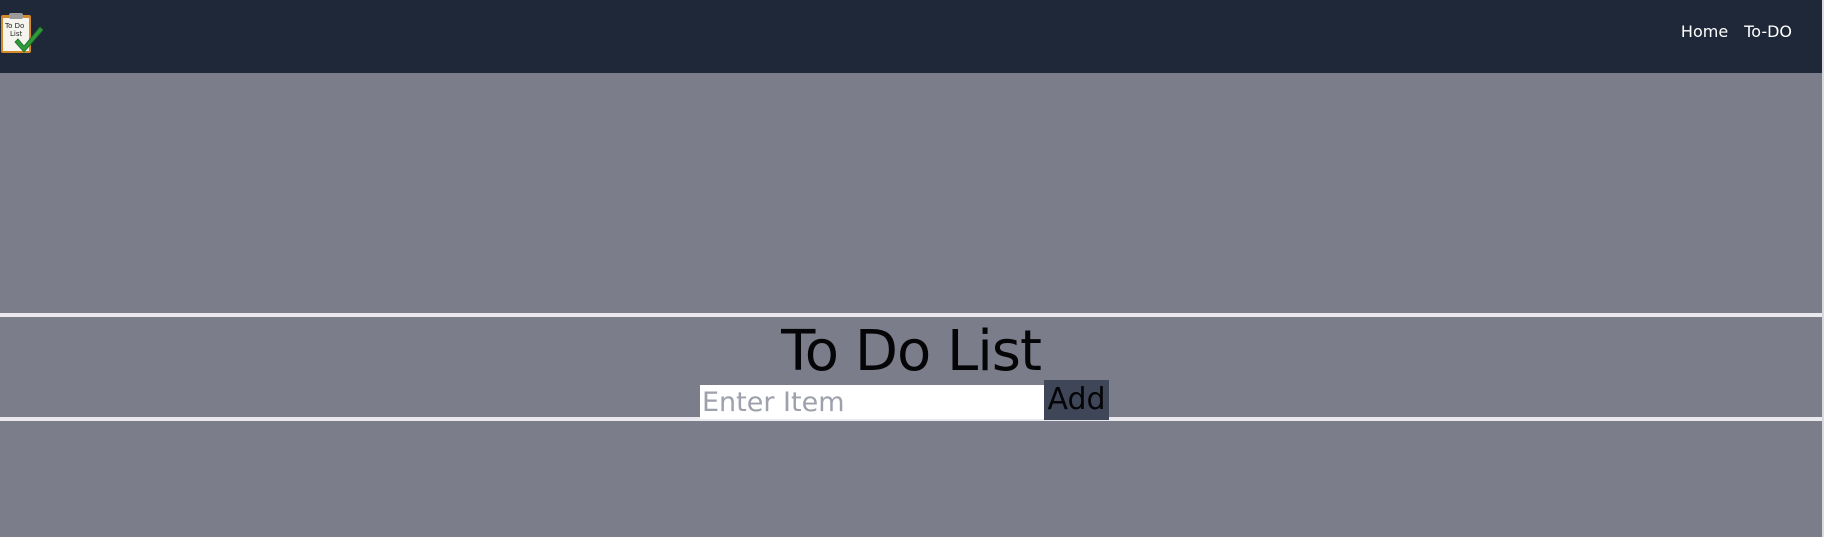 The image size is (1824, 537). Describe the element at coordinates (872, 402) in the screenshot. I see `item-input` at that location.